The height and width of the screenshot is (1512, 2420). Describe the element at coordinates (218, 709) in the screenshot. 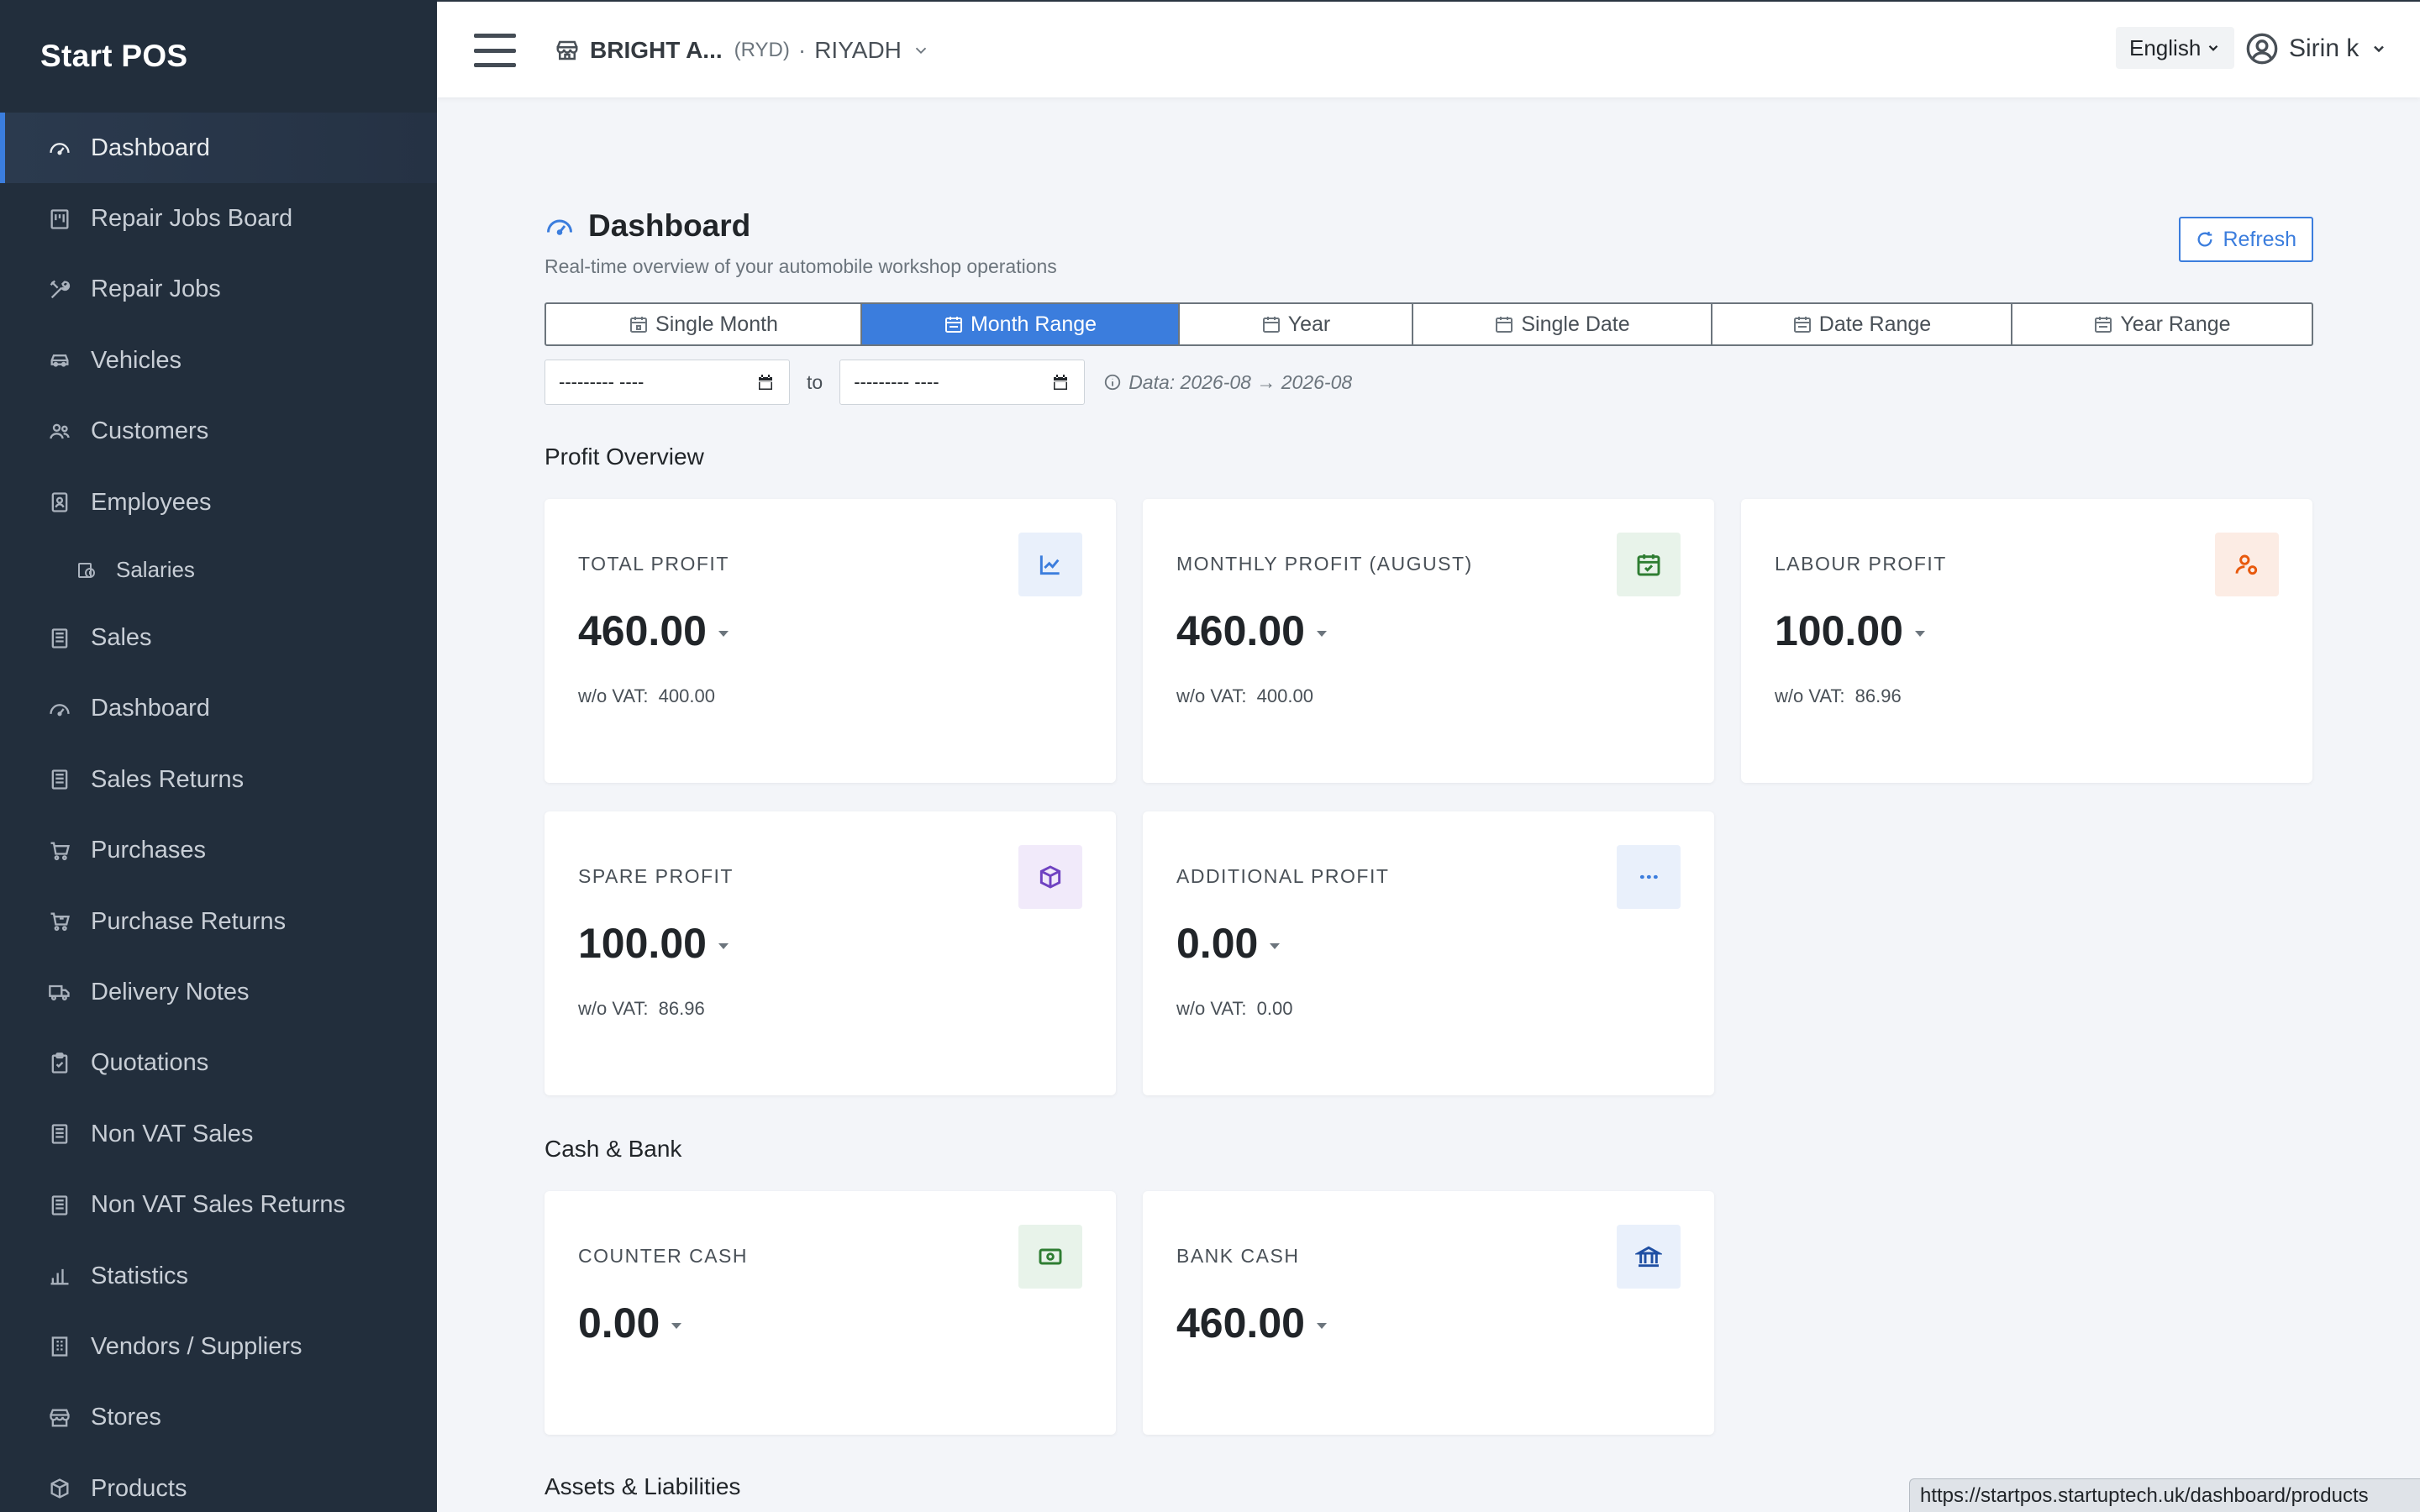

I see `sidebar-item-sales-dashboard: Dashboard` at that location.